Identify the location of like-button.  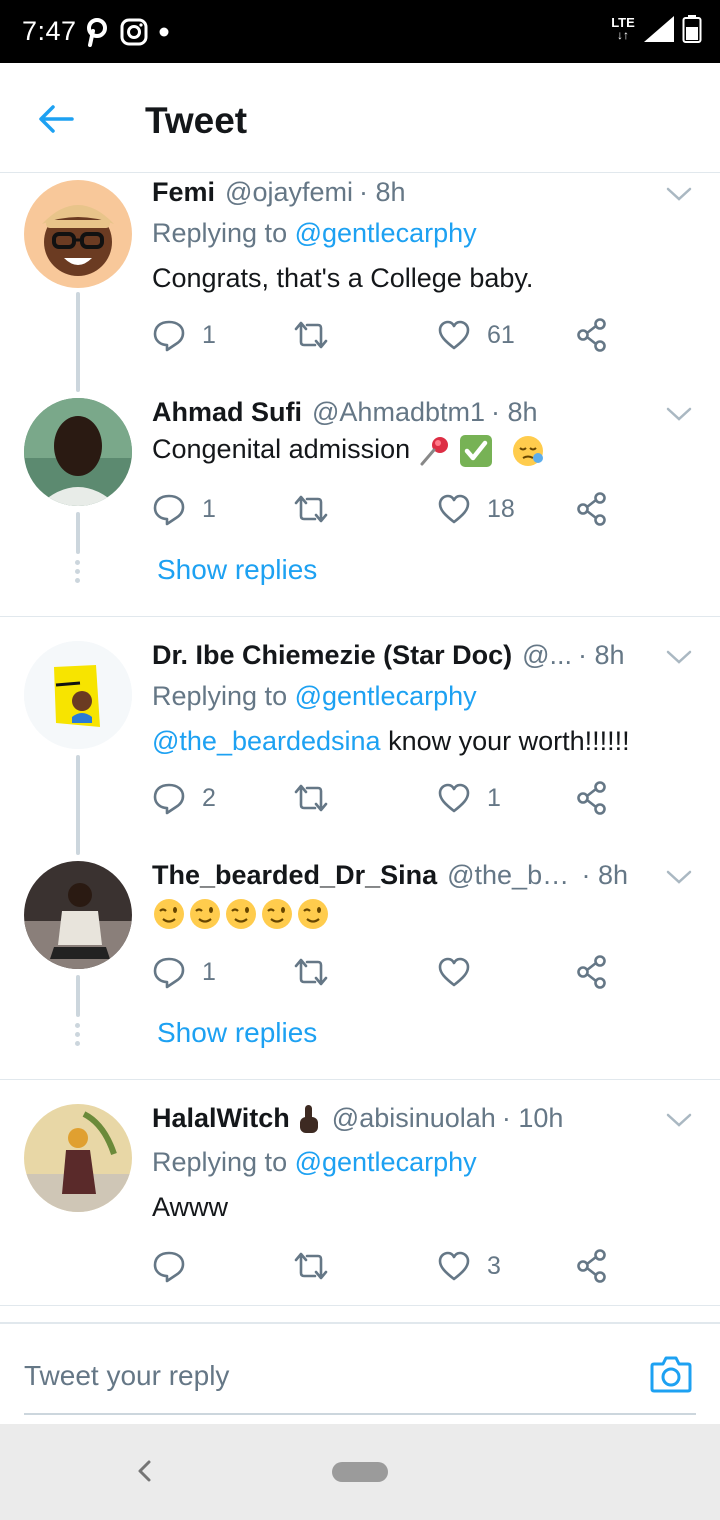
(462, 972).